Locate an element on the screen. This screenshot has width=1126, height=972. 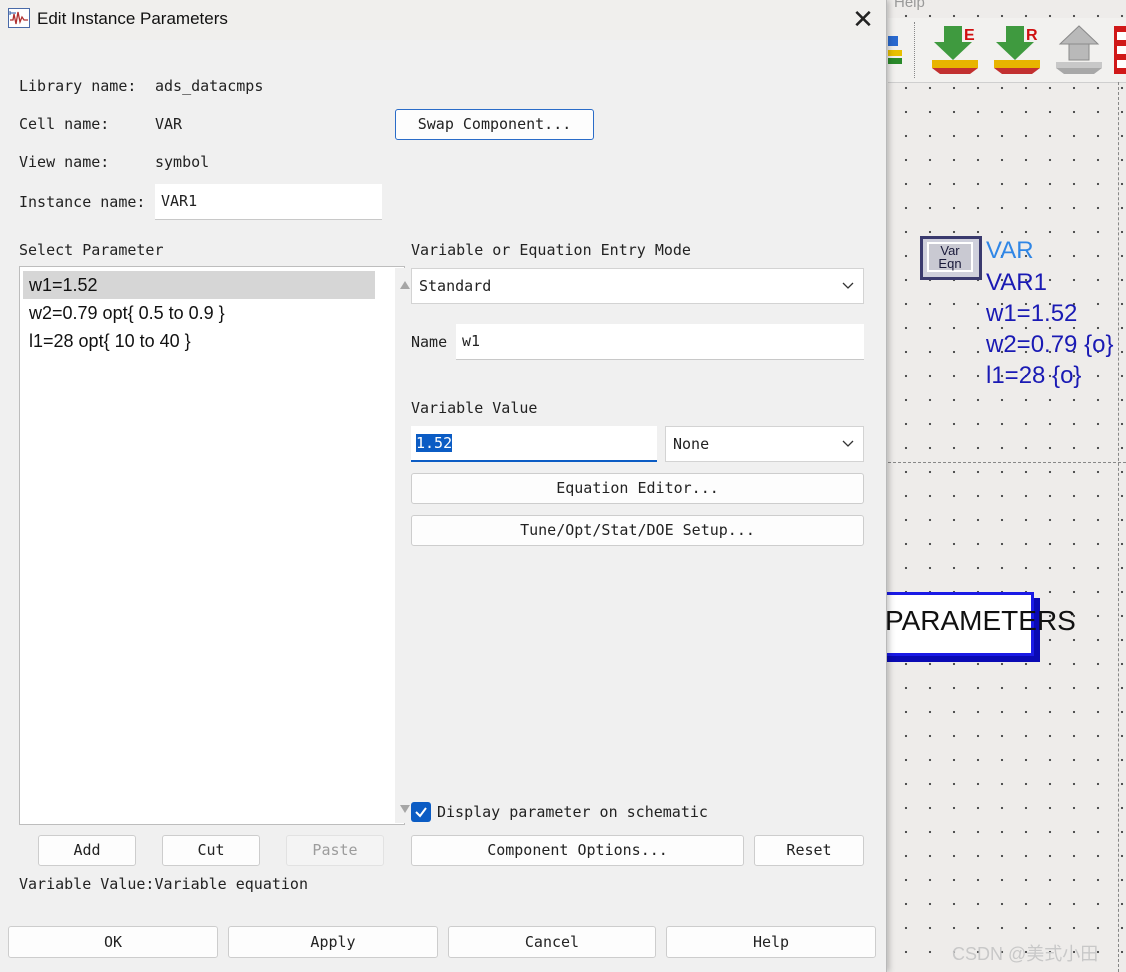
push-down-r-icon: R is located at coordinates (1017, 51).